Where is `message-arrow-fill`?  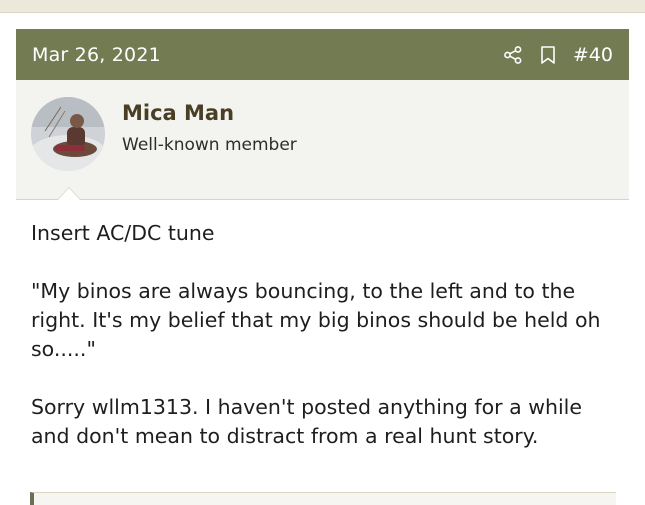
message-arrow-fill is located at coordinates (69, 194).